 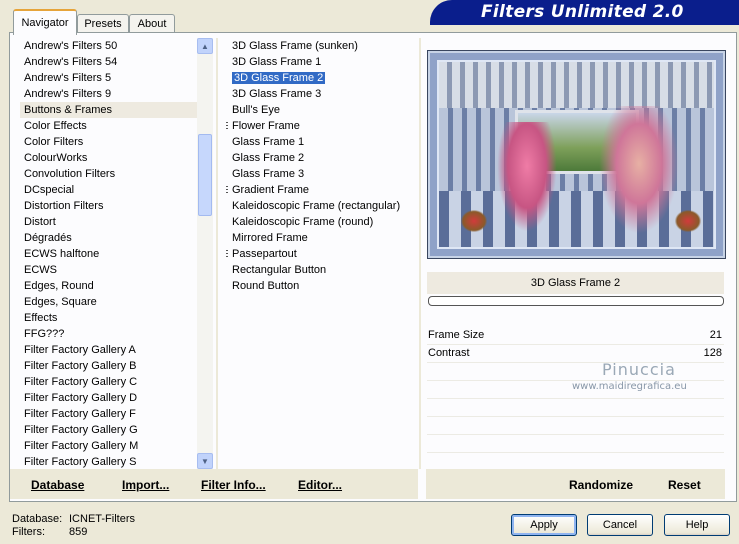 I want to click on param-row-frame-size: Frame Size 21, so click(x=575, y=336).